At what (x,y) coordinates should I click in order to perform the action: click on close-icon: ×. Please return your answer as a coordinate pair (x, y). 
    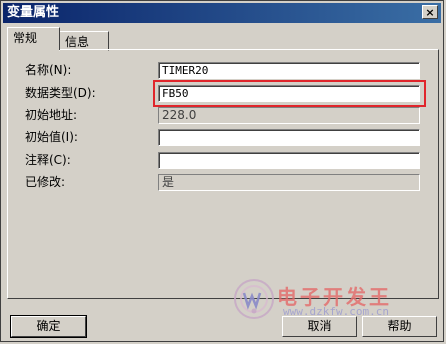
    Looking at the image, I should click on (430, 12).